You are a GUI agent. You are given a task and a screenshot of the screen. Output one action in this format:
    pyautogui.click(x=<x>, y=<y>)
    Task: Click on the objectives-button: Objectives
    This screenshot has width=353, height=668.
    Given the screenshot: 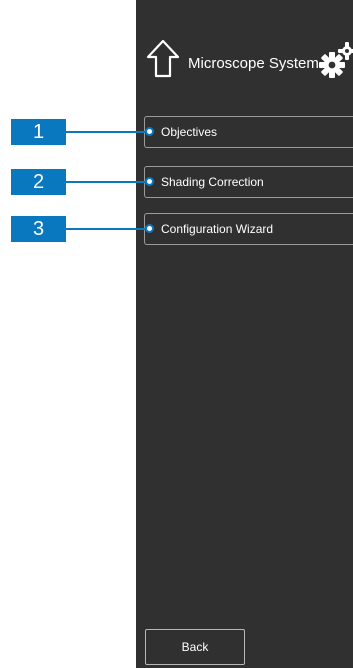 What is the action you would take?
    pyautogui.click(x=248, y=132)
    